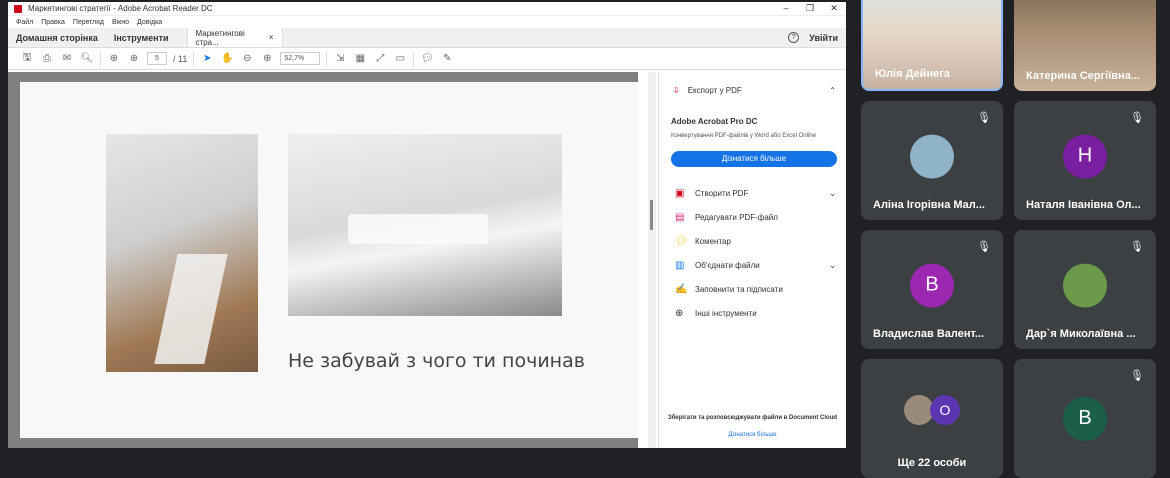 Image resolution: width=1170 pixels, height=478 pixels. Describe the element at coordinates (752, 241) in the screenshot. I see `tool-comment: 💬︎ Коментар` at that location.